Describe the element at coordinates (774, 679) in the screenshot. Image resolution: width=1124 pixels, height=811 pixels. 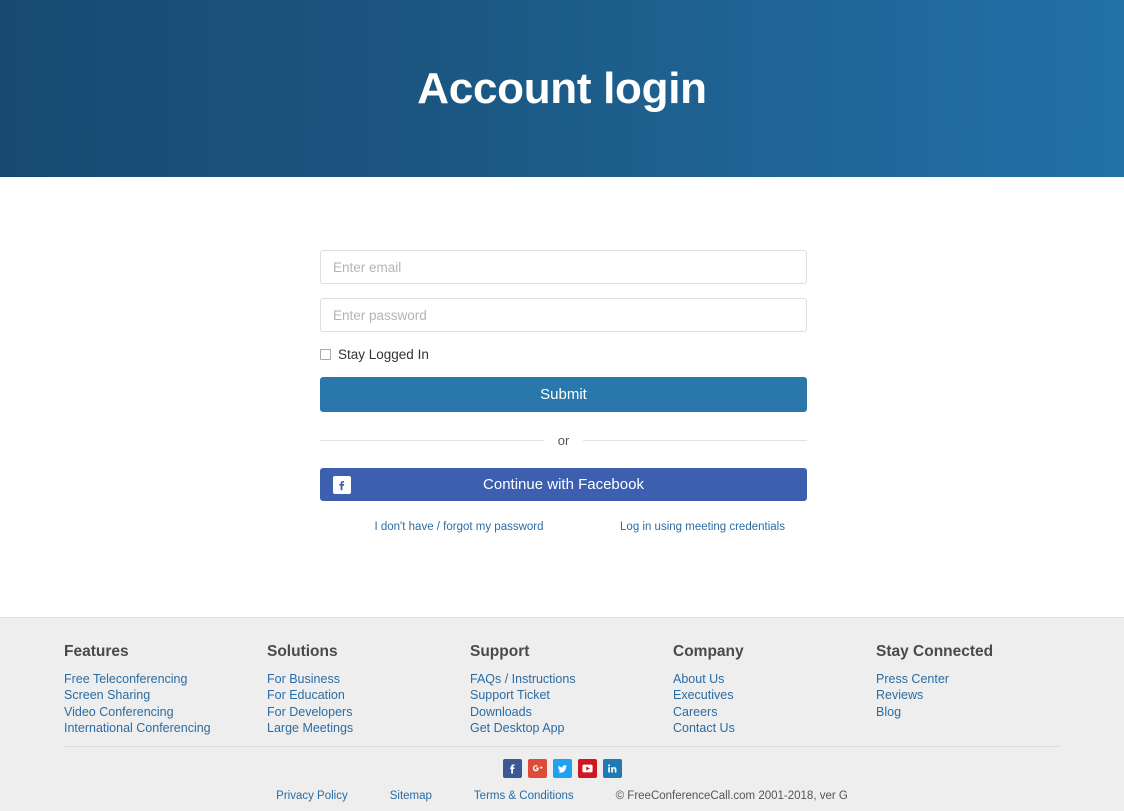
I see `footer-link-about-us: About Us` at that location.